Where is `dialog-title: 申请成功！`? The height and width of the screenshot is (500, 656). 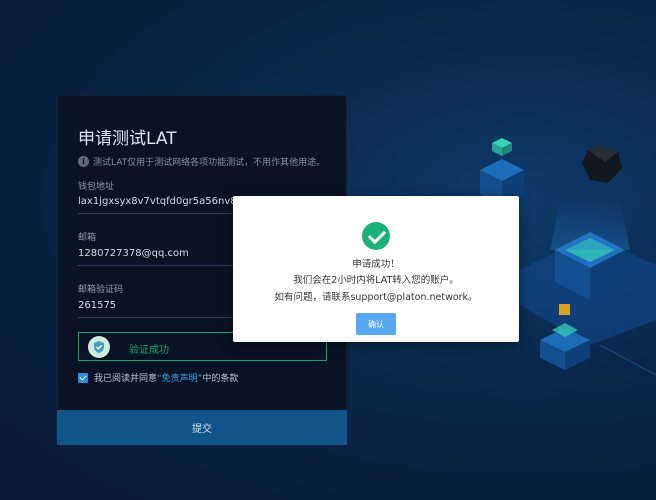 dialog-title: 申请成功！ is located at coordinates (376, 264).